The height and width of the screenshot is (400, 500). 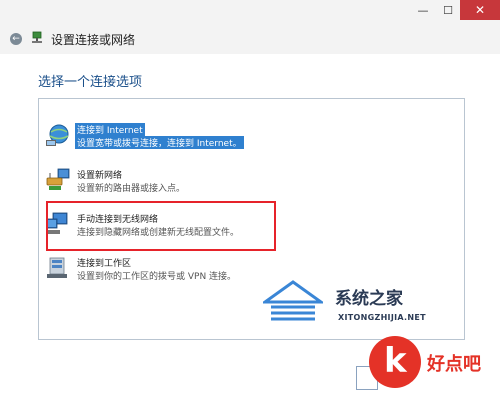 I want to click on router-setup-icon, so click(x=58, y=179).